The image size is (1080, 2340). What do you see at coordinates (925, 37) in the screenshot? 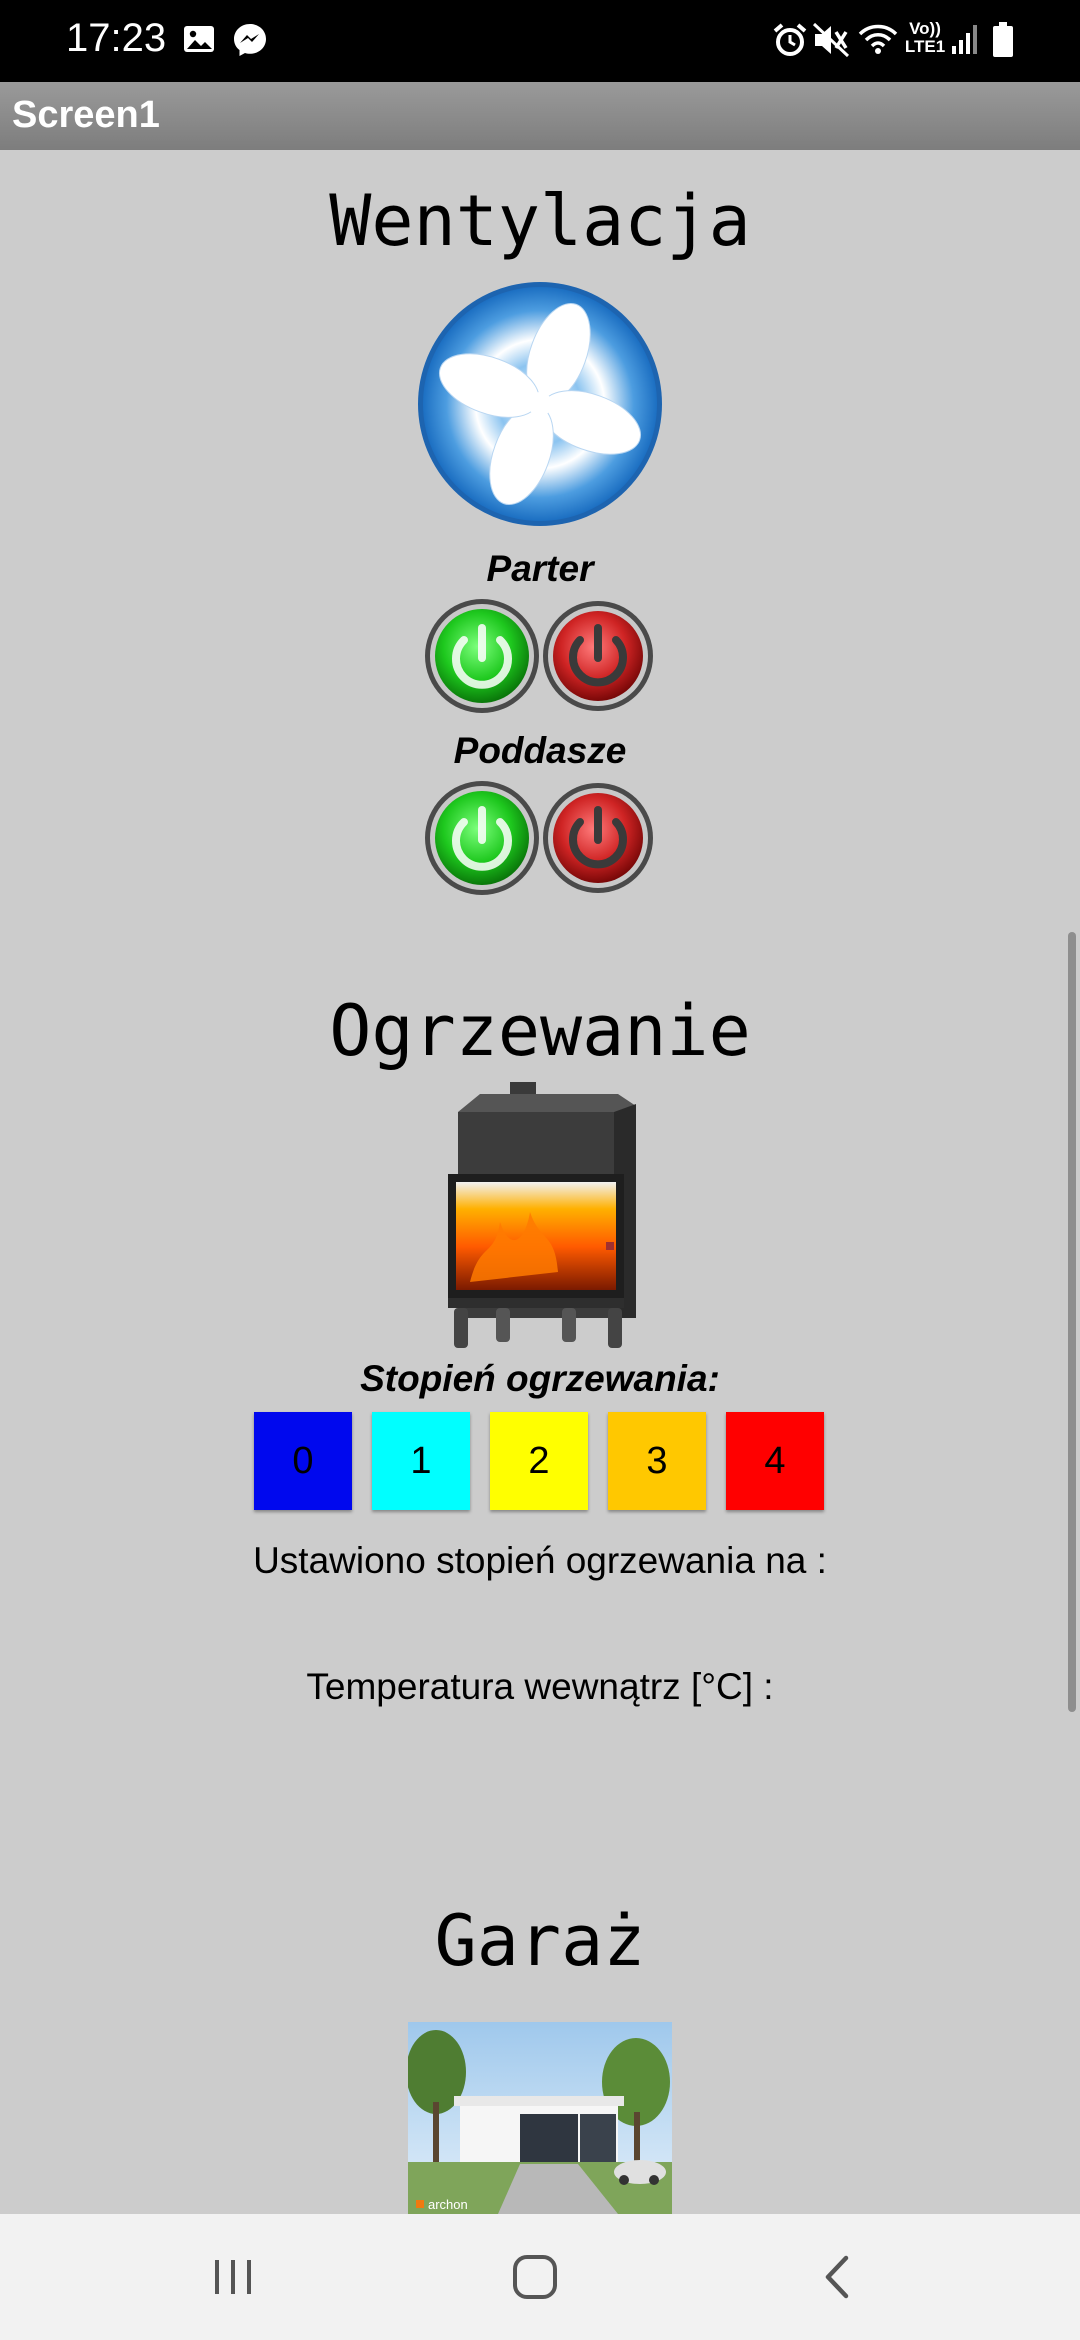
I see `network-label: Vo)) LTE1` at bounding box center [925, 37].